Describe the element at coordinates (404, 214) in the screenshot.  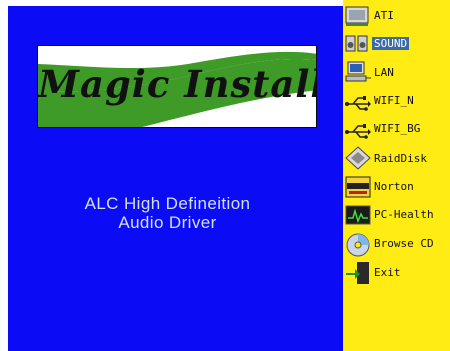
I see `menu-item-label: PC-Health` at that location.